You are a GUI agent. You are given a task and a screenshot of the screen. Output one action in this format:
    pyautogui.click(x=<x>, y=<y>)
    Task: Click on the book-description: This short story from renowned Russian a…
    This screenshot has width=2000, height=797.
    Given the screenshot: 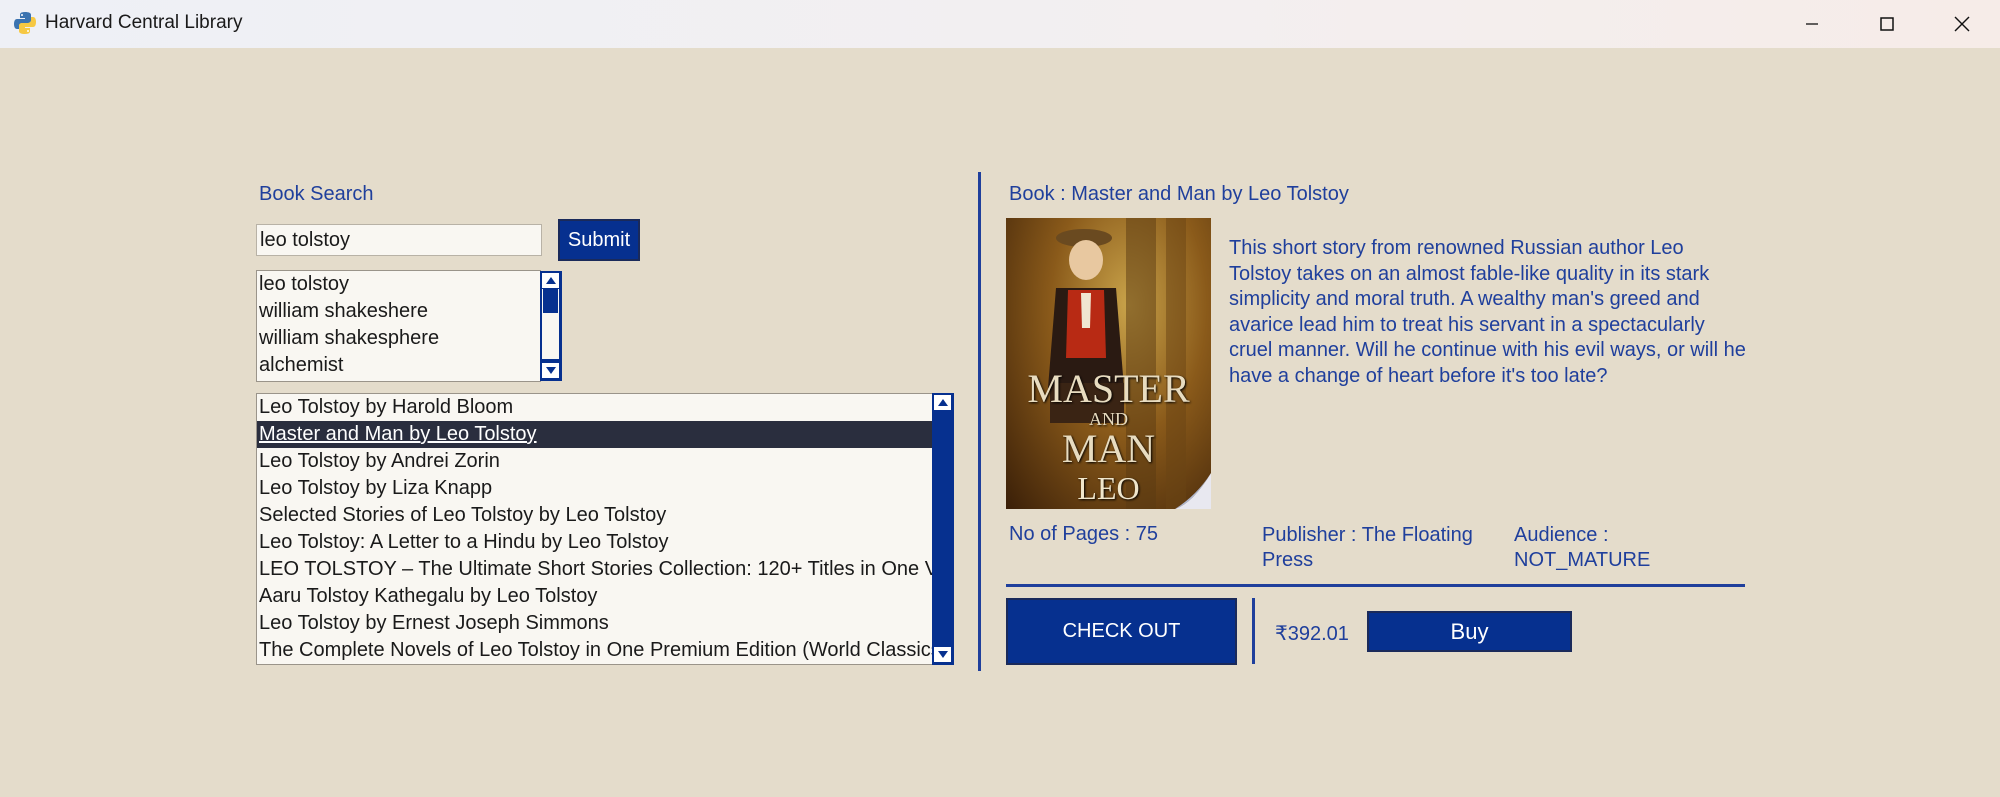 What is the action you would take?
    pyautogui.click(x=1487, y=312)
    